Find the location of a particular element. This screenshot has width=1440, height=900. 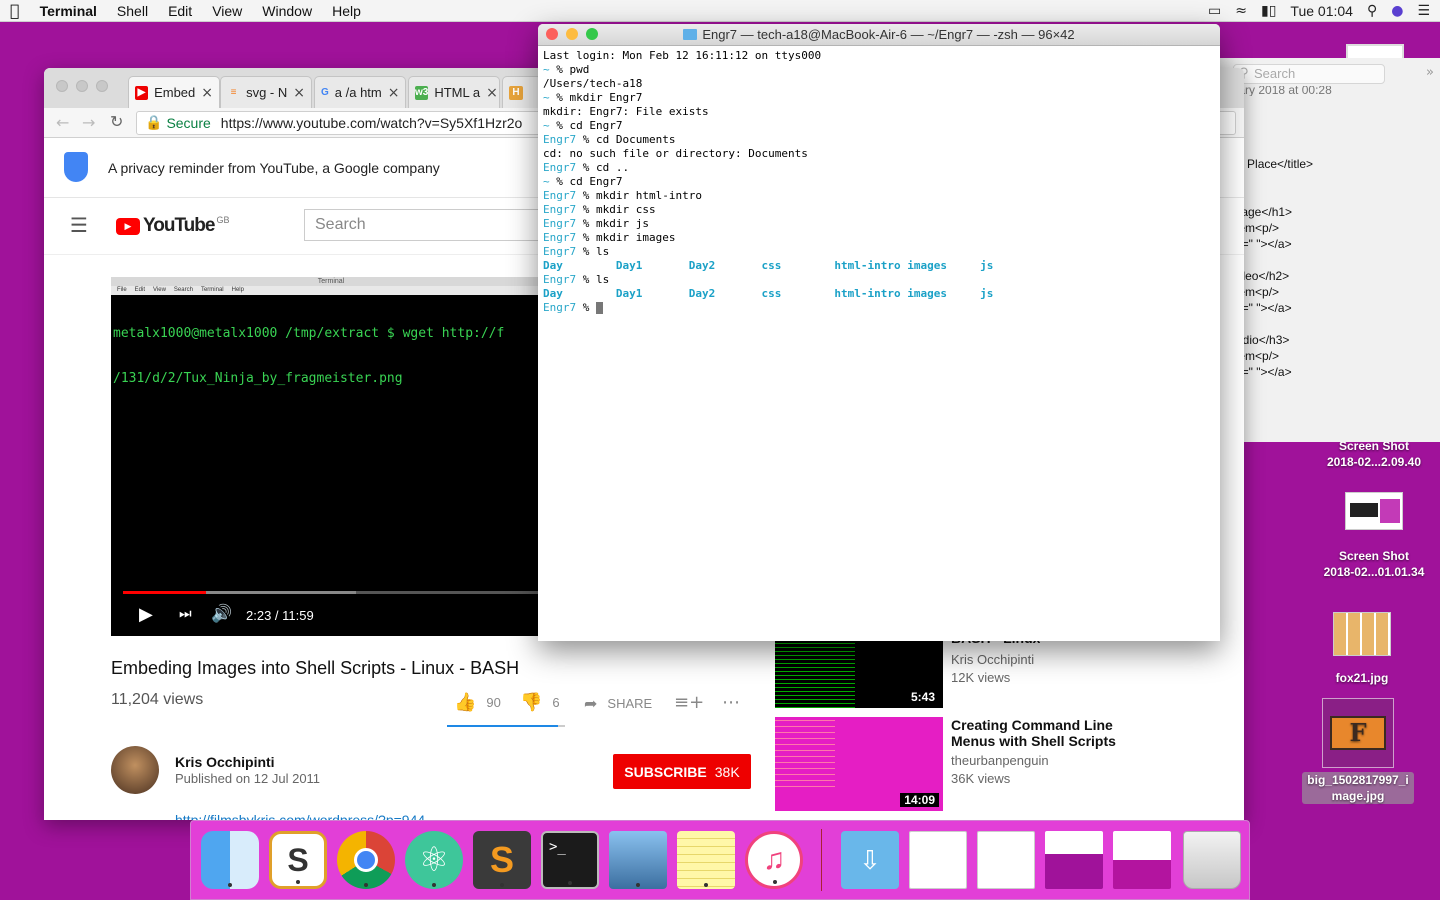

trash-icon is located at coordinates (1212, 860).